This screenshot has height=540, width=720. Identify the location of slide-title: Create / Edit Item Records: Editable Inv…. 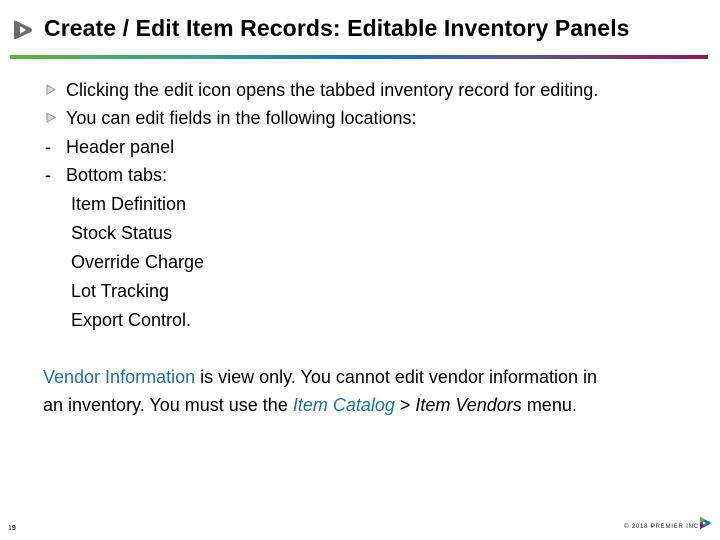
(337, 28).